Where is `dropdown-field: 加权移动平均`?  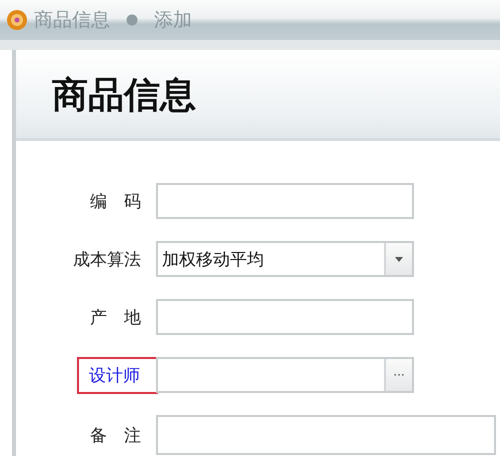 dropdown-field: 加权移动平均 is located at coordinates (285, 259).